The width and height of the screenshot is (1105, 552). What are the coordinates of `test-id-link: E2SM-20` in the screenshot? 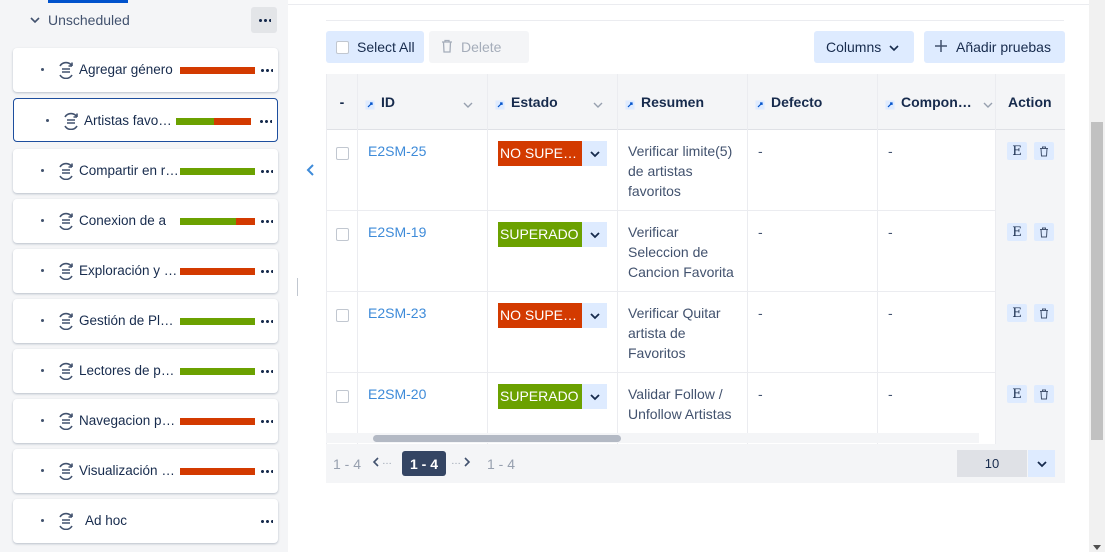 It's located at (397, 394).